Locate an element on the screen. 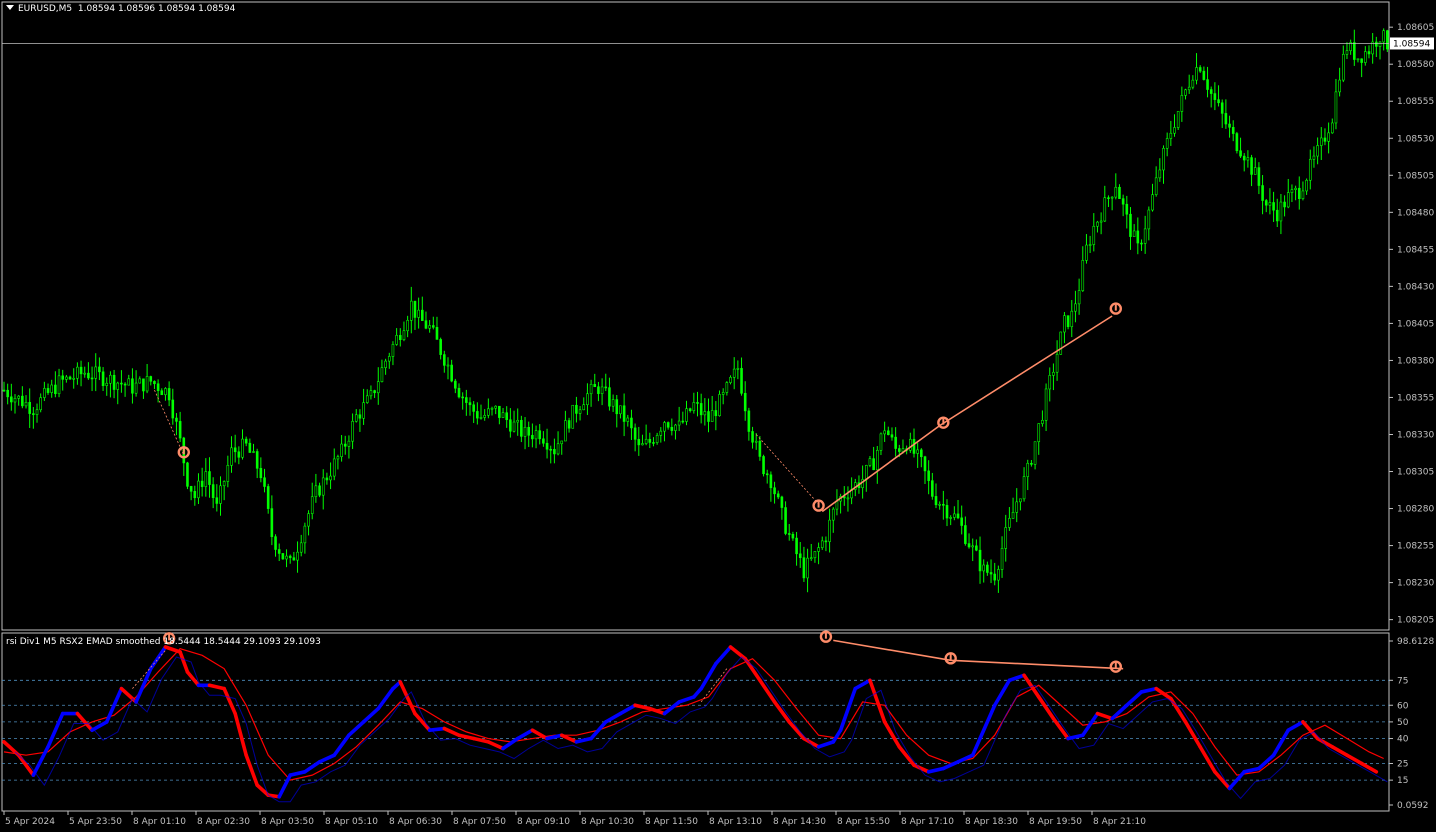 The height and width of the screenshot is (832, 1436). indicator-tick-label: 40 is located at coordinates (1403, 740).